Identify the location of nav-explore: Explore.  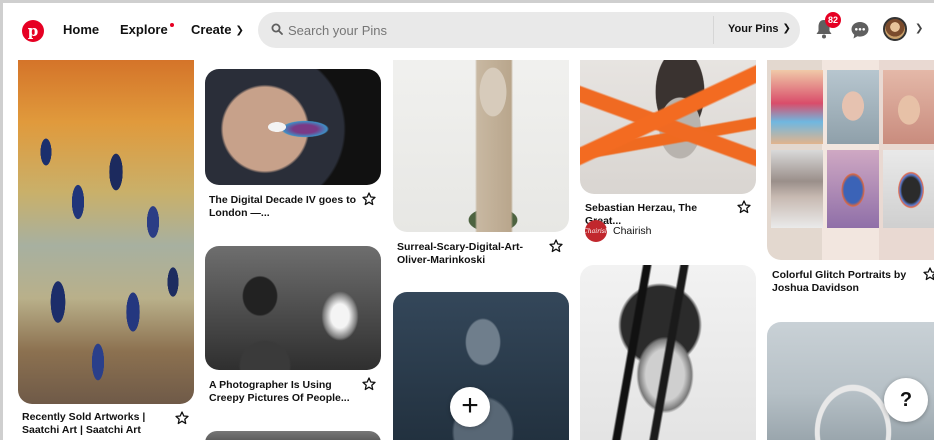
(147, 29).